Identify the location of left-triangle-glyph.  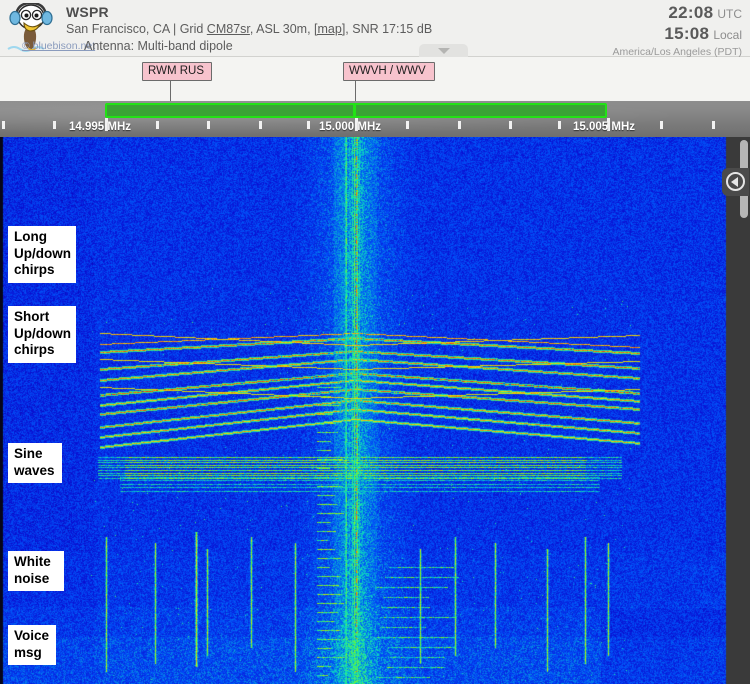
(734, 181).